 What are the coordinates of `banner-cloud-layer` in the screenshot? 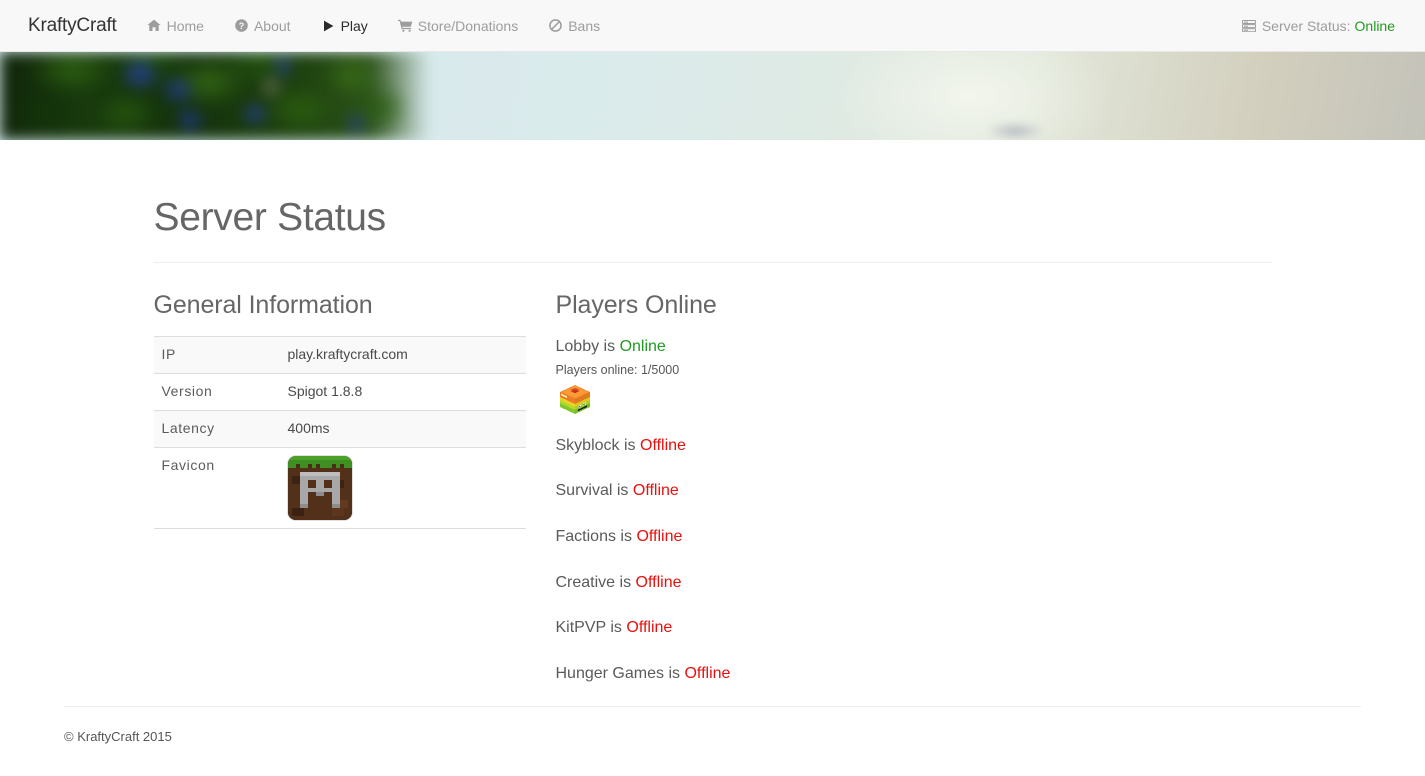 It's located at (1015, 131).